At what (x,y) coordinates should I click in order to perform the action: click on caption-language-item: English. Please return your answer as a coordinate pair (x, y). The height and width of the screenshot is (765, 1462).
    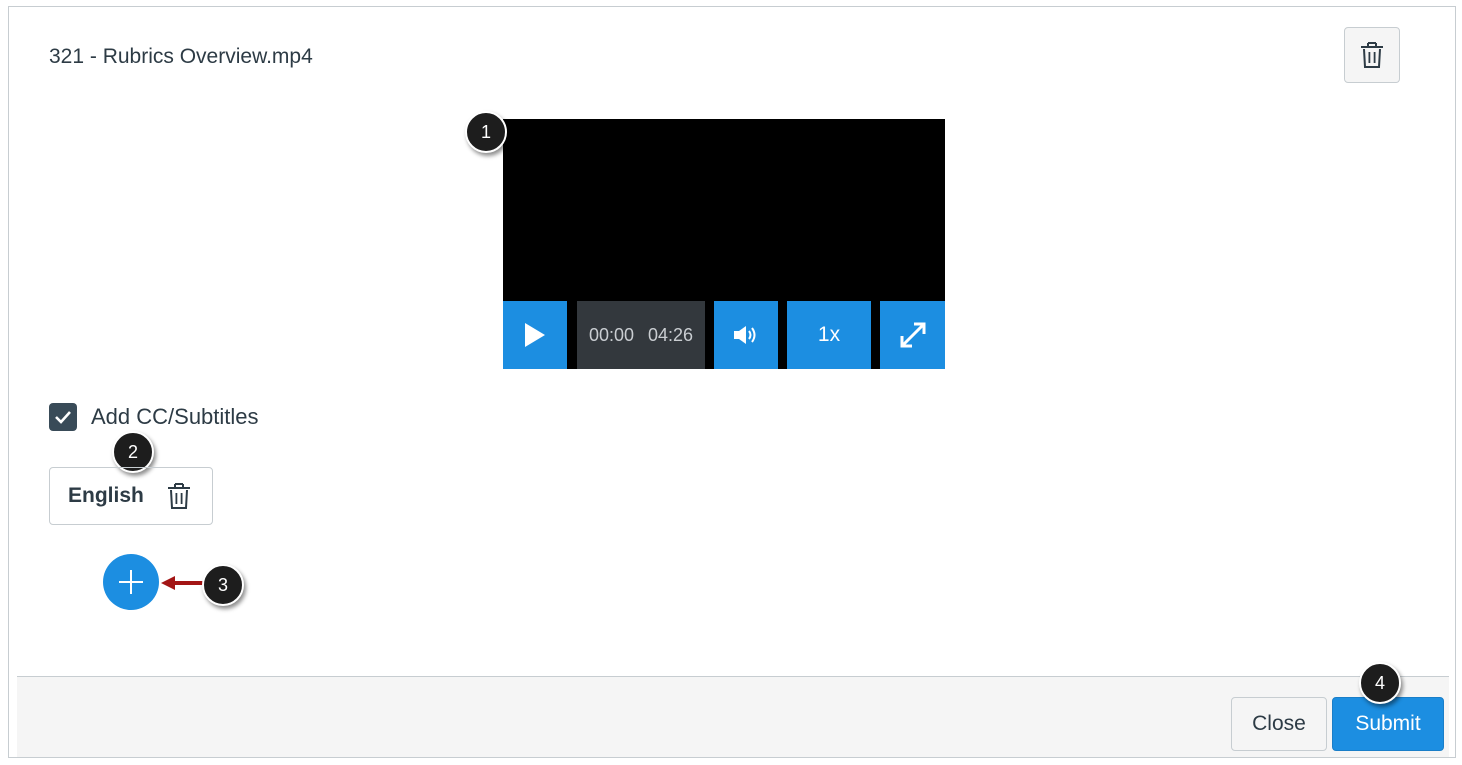
    Looking at the image, I should click on (131, 496).